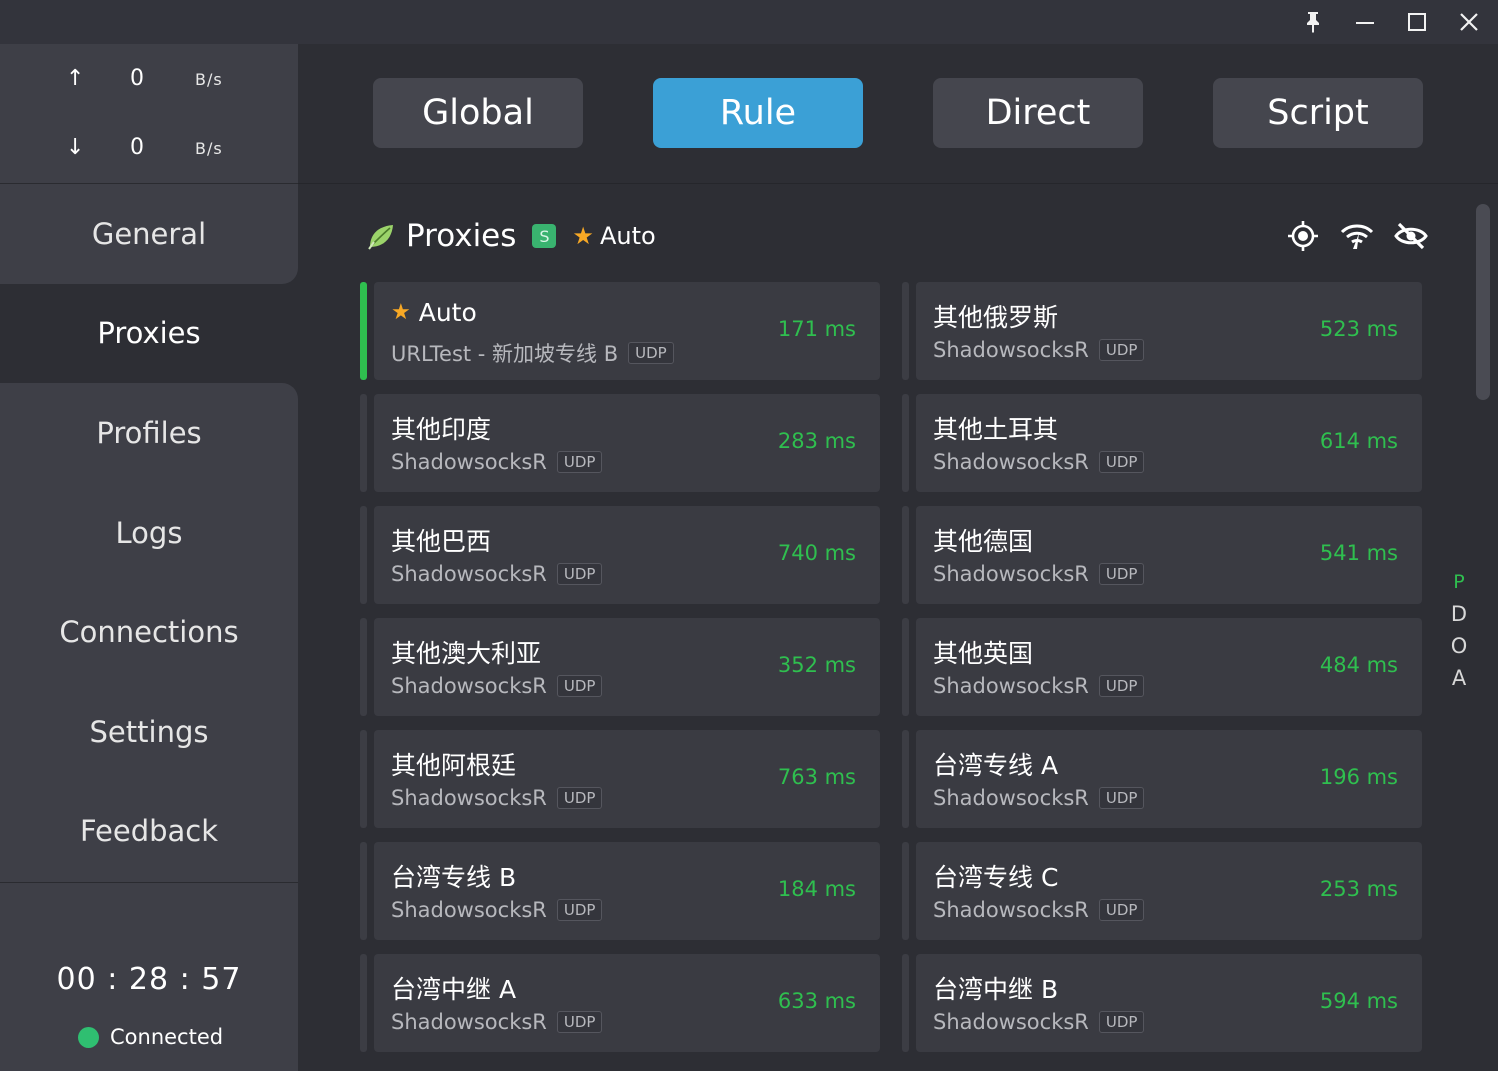 This screenshot has height=1071, width=1498. I want to click on proxy-type: URLTest - 新加坡专线 B UDP, so click(532, 353).